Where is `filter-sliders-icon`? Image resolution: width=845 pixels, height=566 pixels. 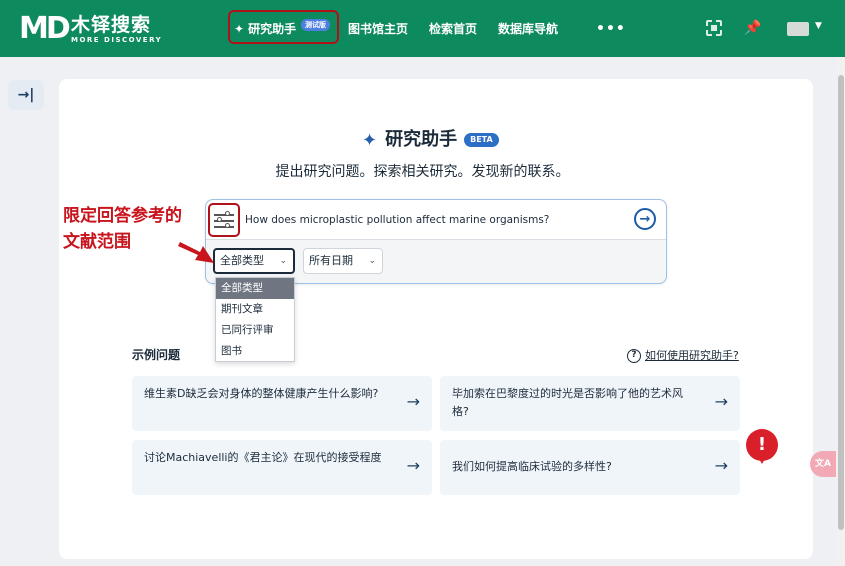
filter-sliders-icon is located at coordinates (224, 220).